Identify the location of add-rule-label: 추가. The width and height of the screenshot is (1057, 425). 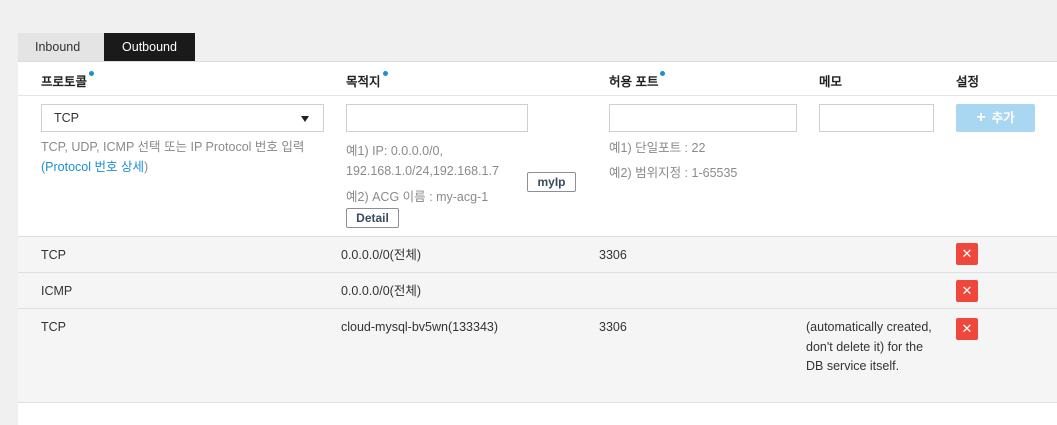
(1003, 118).